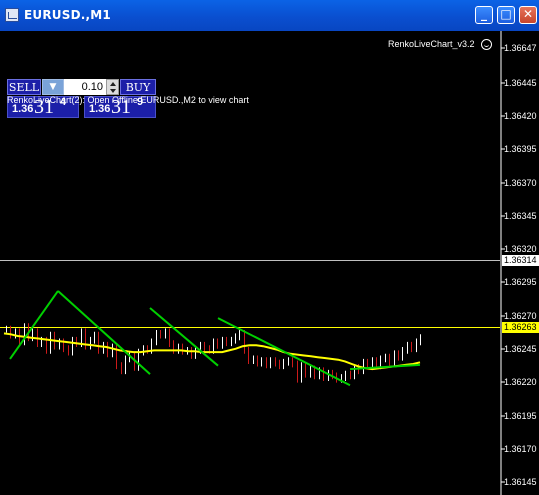  I want to click on axis-tick-label: 1.36170, so click(520, 449).